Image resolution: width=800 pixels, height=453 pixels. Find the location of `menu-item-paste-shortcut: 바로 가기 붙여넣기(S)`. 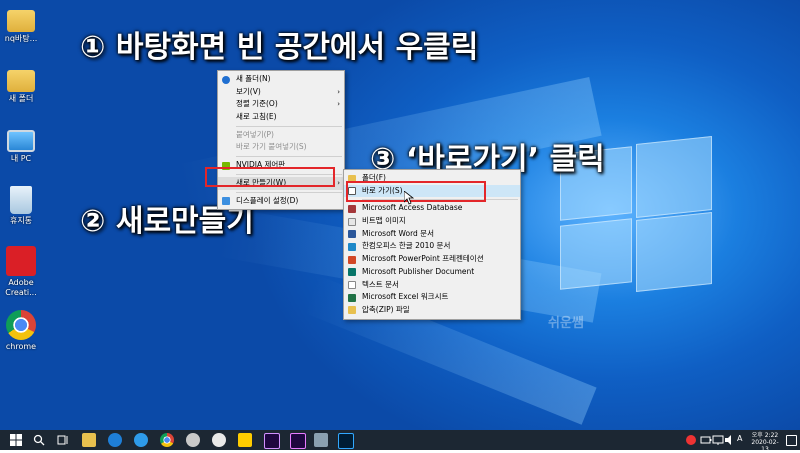

menu-item-paste-shortcut: 바로 가기 붙여넣기(S) is located at coordinates (281, 147).